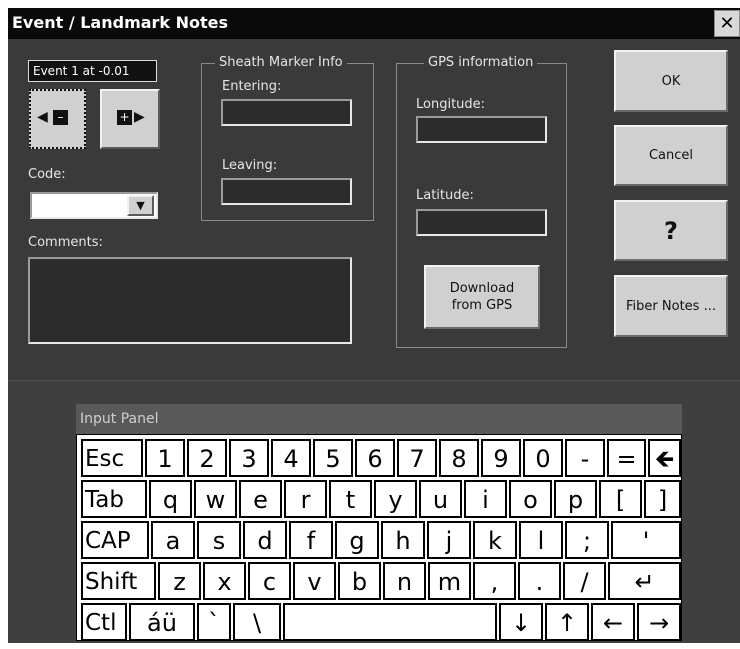 The width and height of the screenshot is (740, 649). What do you see at coordinates (47, 174) in the screenshot?
I see `code-label: Code:` at bounding box center [47, 174].